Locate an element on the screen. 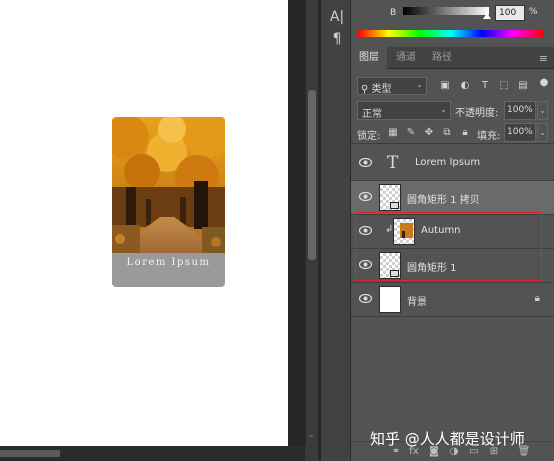 Image resolution: width=554 pixels, height=461 pixels. tab-layers: 图层 is located at coordinates (369, 58).